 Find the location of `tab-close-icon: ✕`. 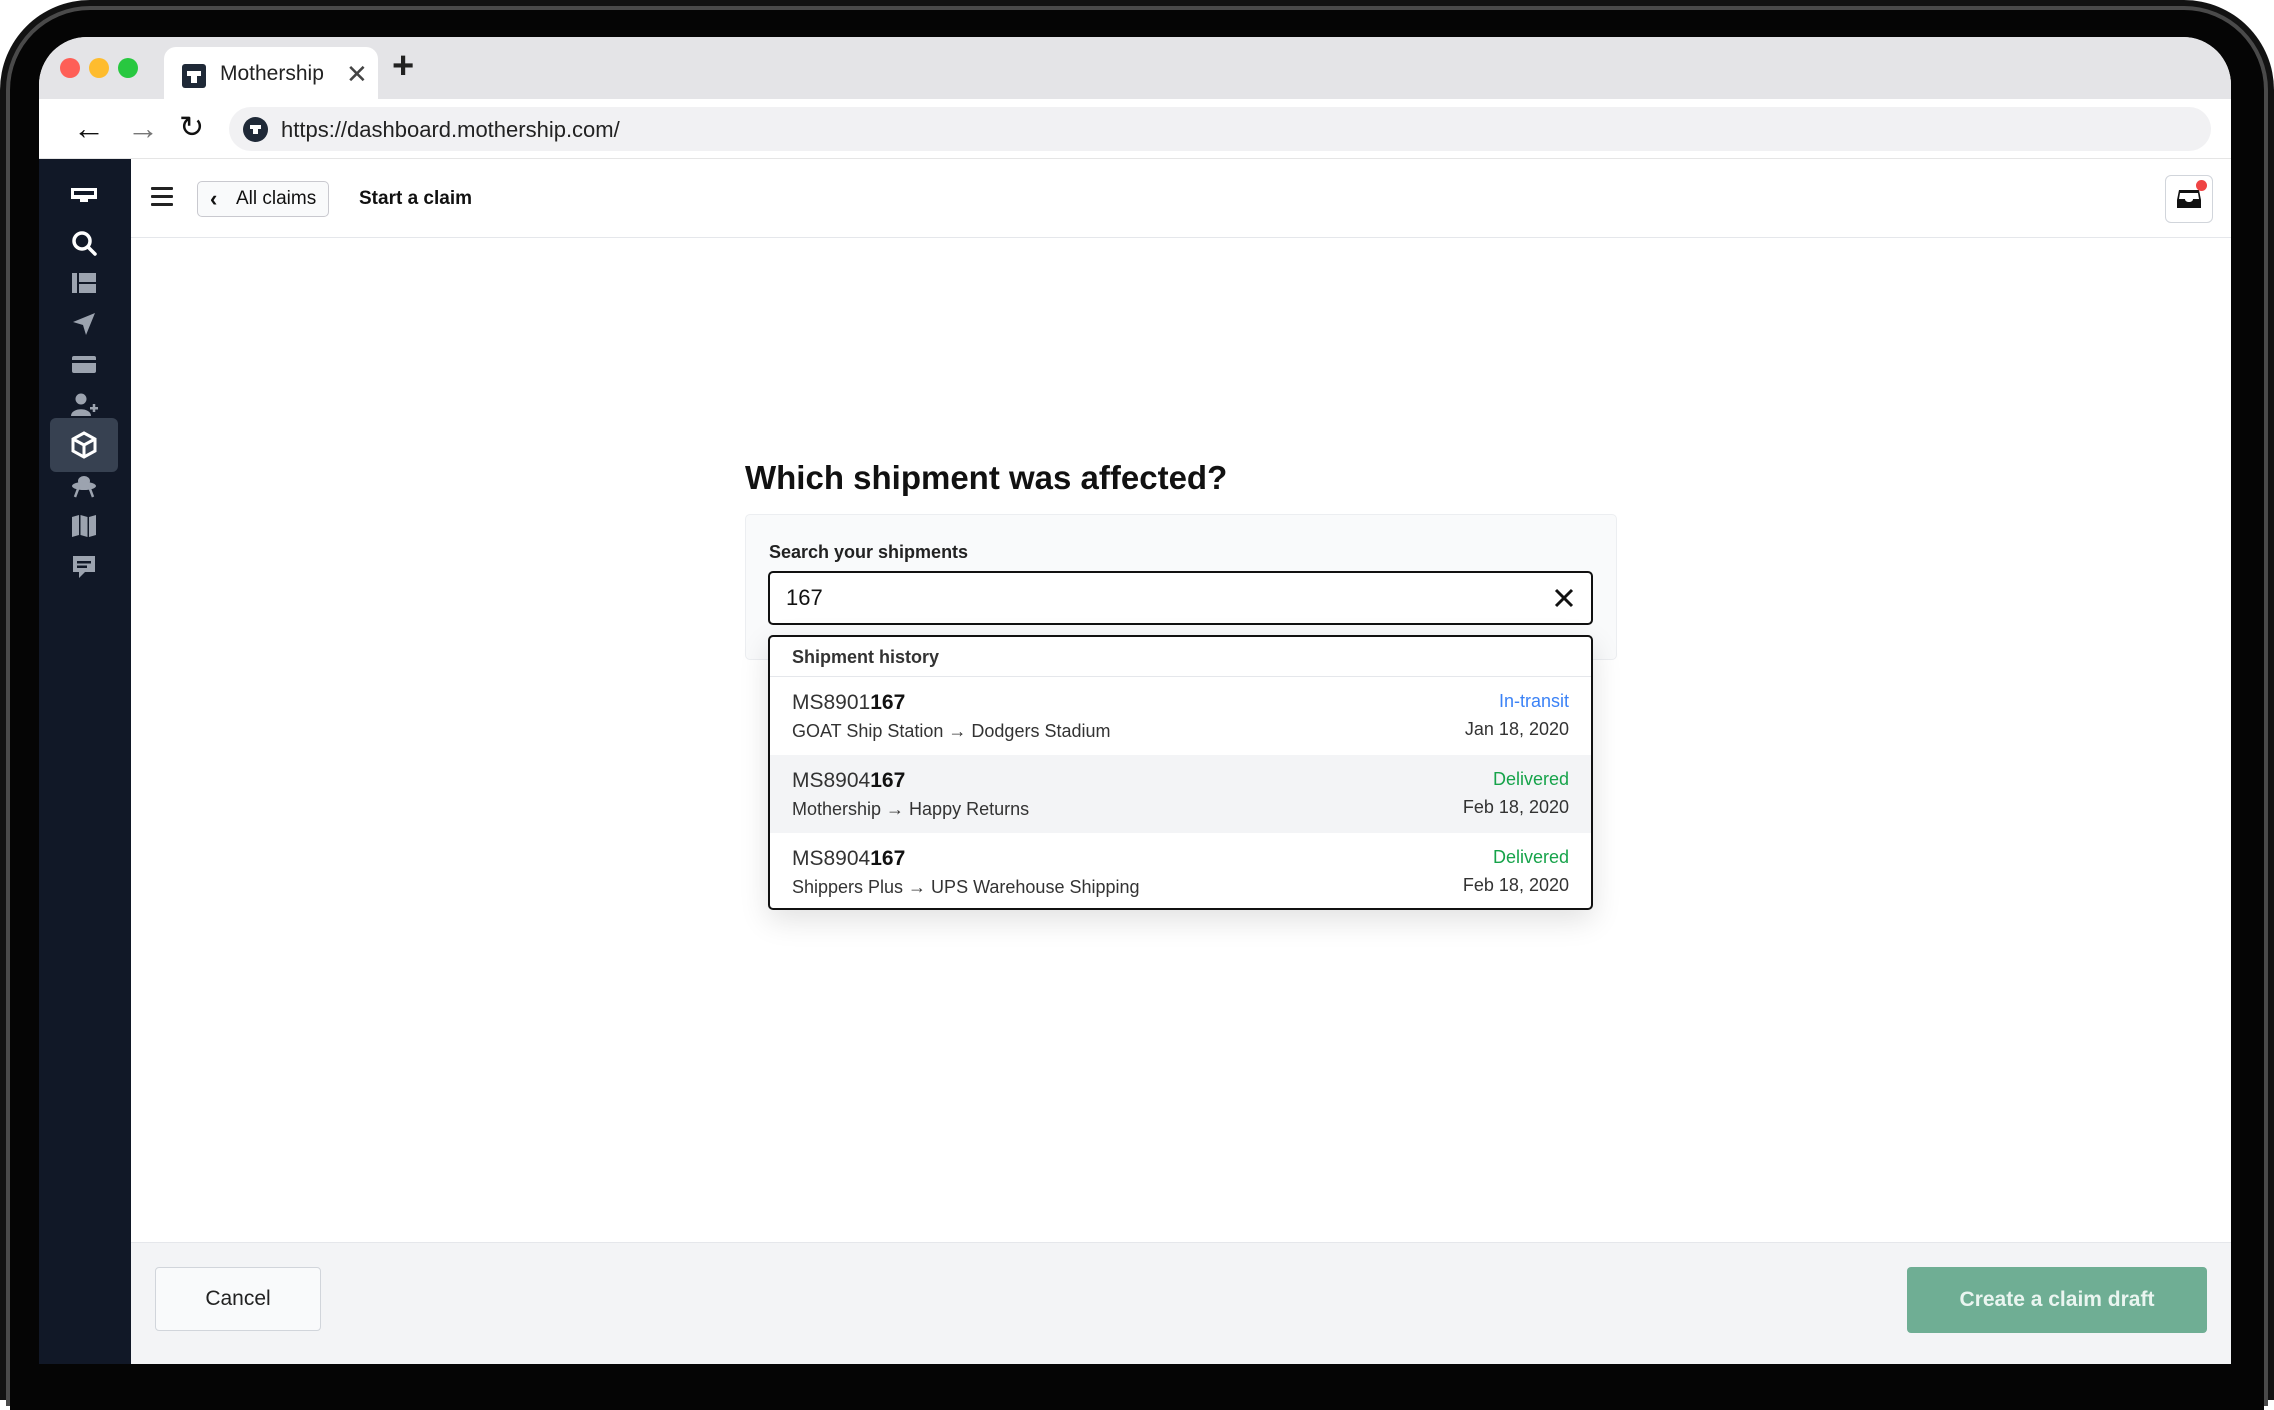

tab-close-icon: ✕ is located at coordinates (357, 74).